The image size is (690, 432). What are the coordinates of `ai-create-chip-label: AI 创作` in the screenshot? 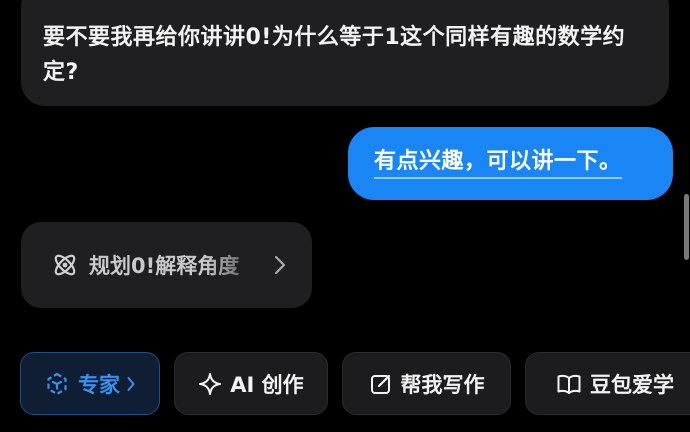 It's located at (267, 384).